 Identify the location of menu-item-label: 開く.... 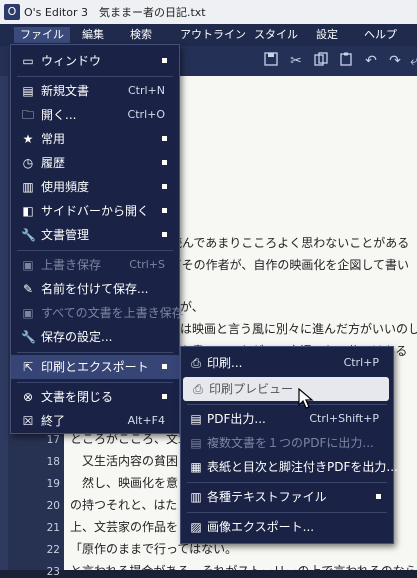
(59, 115).